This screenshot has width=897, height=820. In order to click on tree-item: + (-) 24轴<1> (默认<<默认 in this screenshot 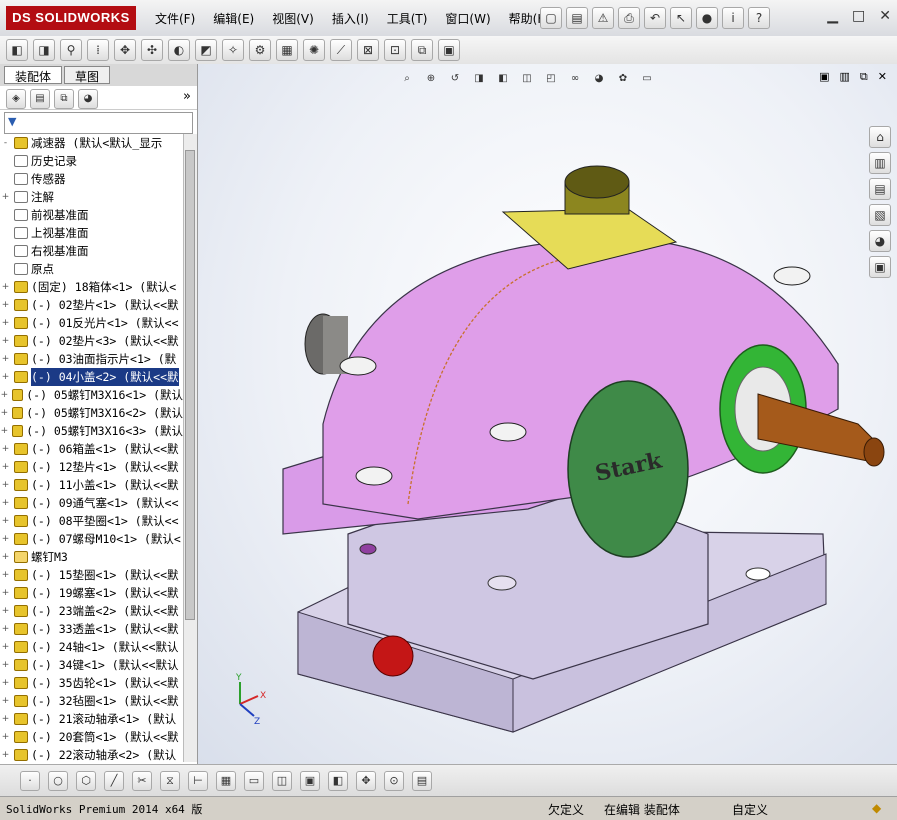, I will do `click(91, 647)`.